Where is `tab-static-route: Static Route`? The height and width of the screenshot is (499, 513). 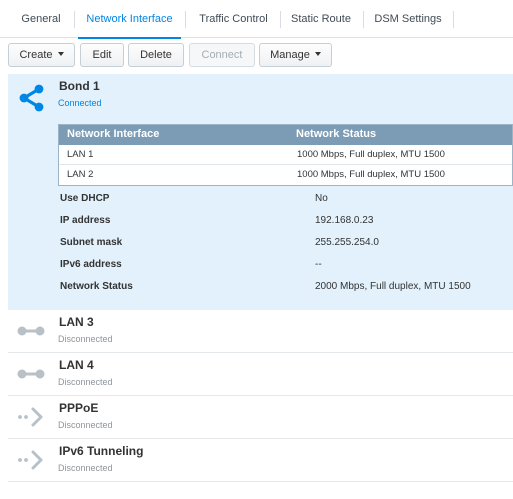
tab-static-route: Static Route is located at coordinates (321, 19).